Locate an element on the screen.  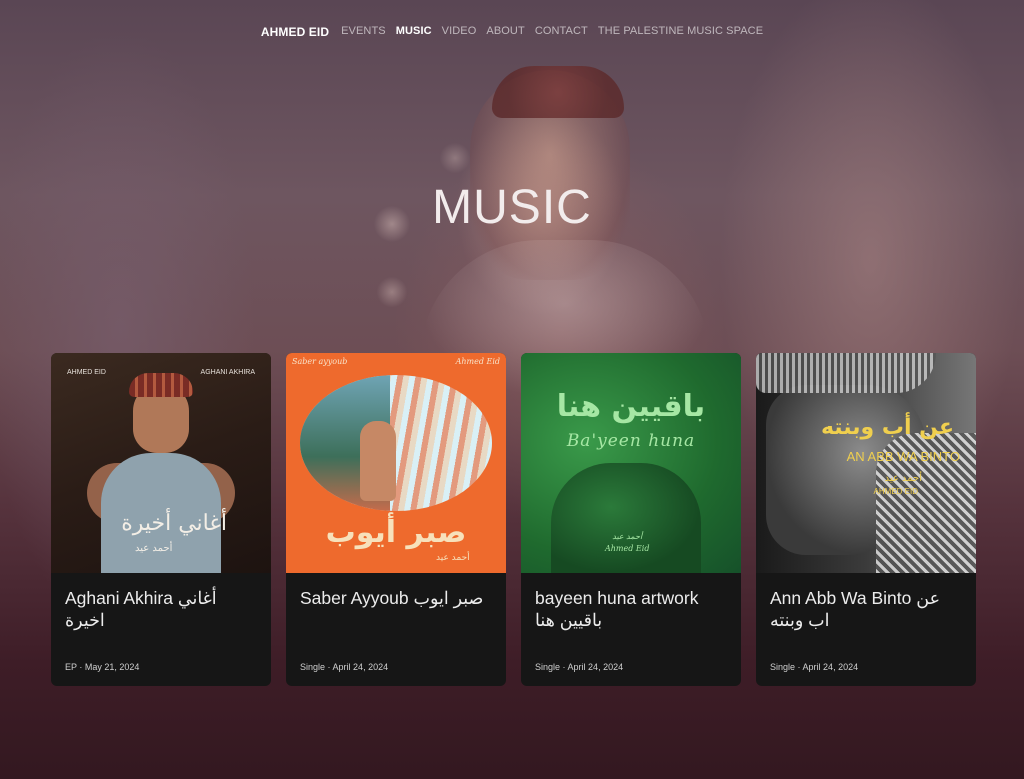
release-title: Ann Abb Wa Binto عن اب وبنته is located at coordinates (866, 620).